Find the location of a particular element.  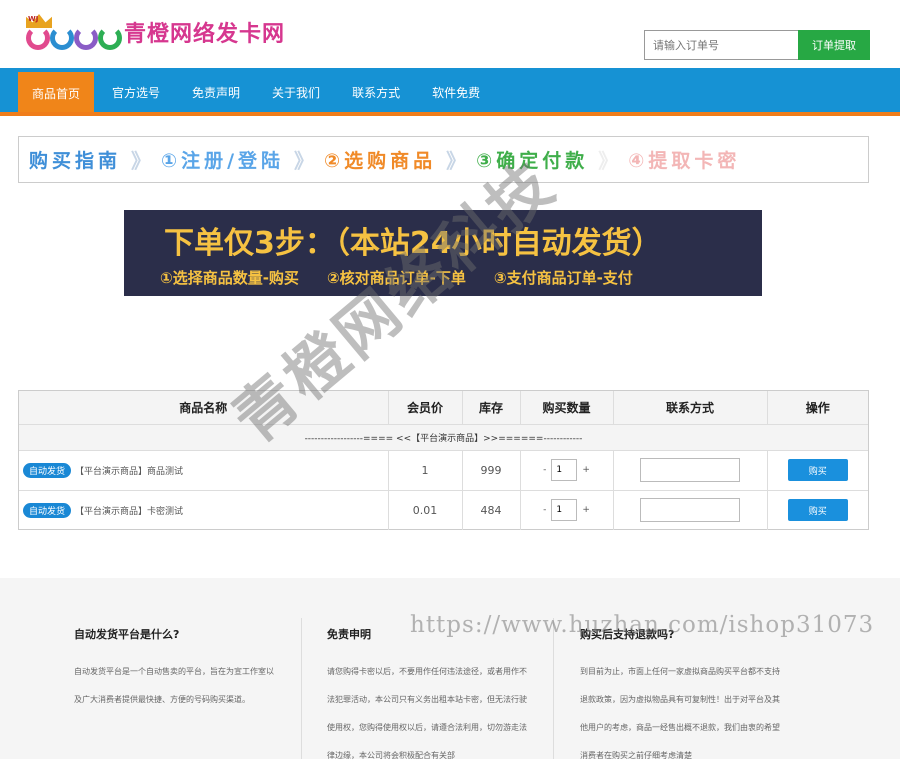

stock-cell: 999 is located at coordinates (491, 469).